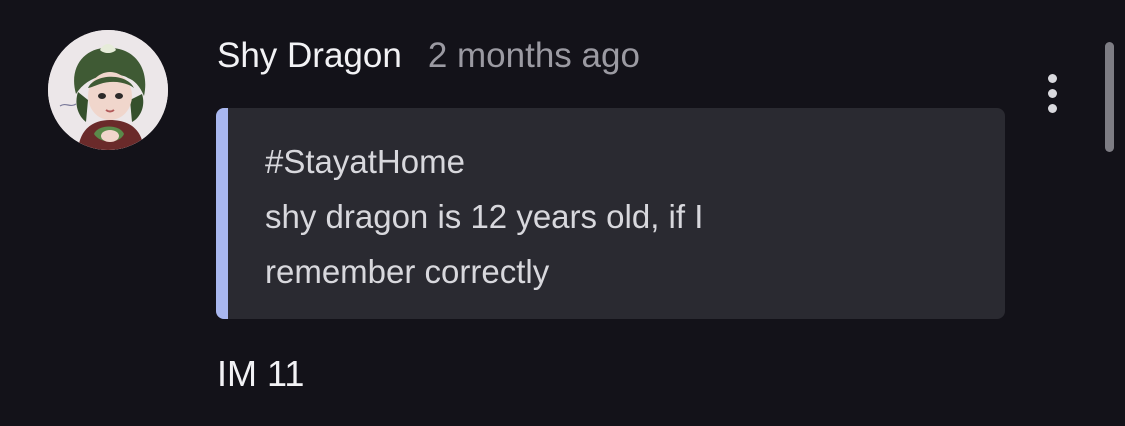 This screenshot has height=426, width=1125. What do you see at coordinates (1052, 78) in the screenshot?
I see `more-vertical-icon` at bounding box center [1052, 78].